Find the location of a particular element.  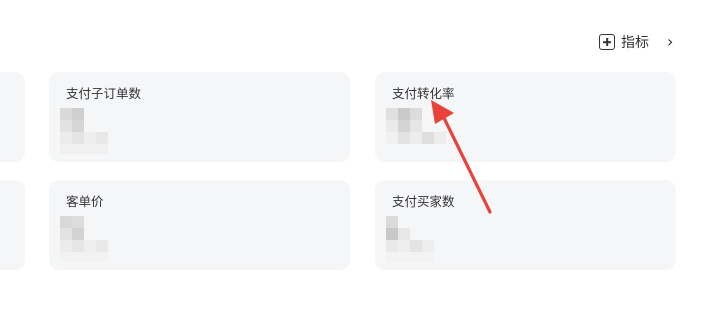

metric-card-title: 支付转化率 is located at coordinates (423, 93).